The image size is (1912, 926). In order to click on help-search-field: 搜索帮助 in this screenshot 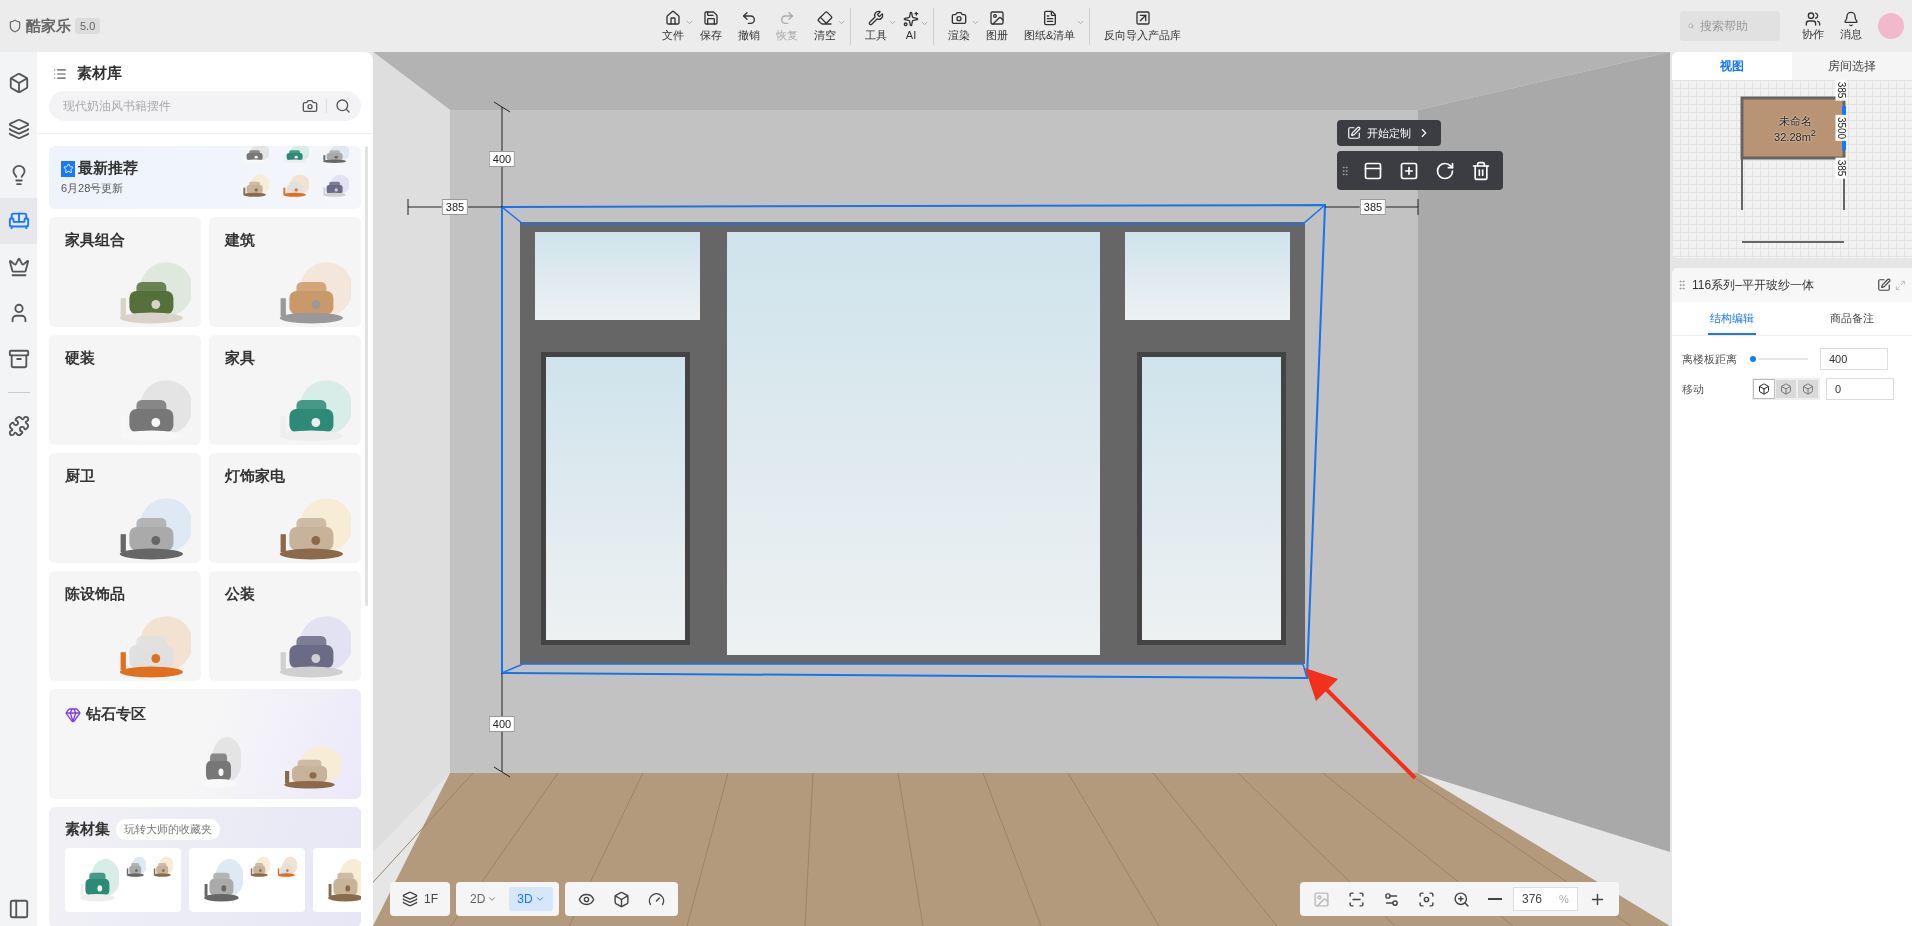, I will do `click(1730, 26)`.